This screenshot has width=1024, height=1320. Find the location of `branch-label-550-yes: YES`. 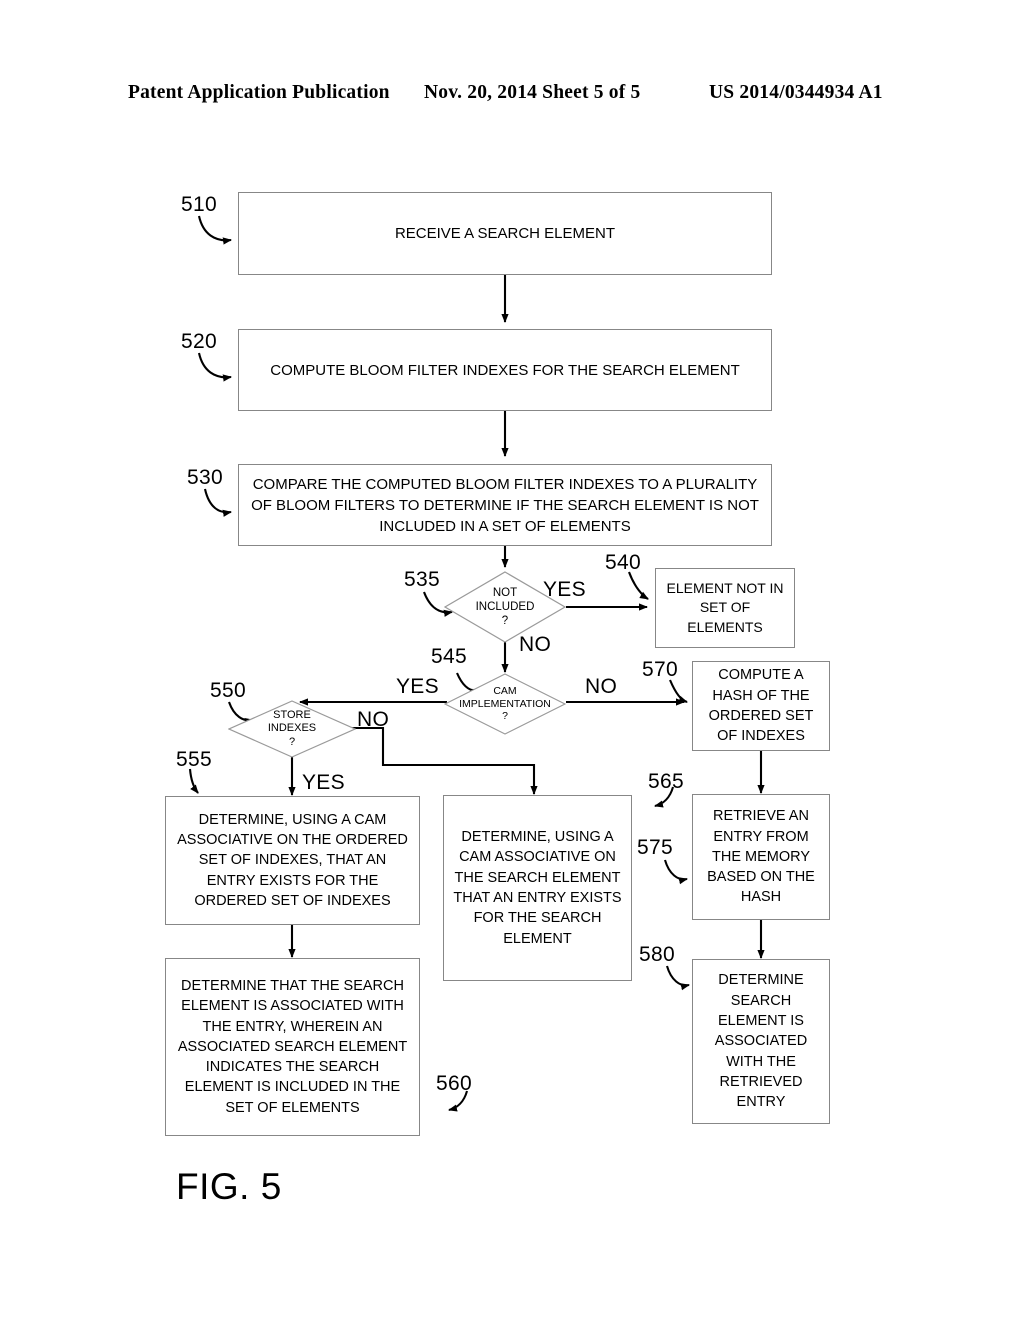

branch-label-550-yes: YES is located at coordinates (323, 782).